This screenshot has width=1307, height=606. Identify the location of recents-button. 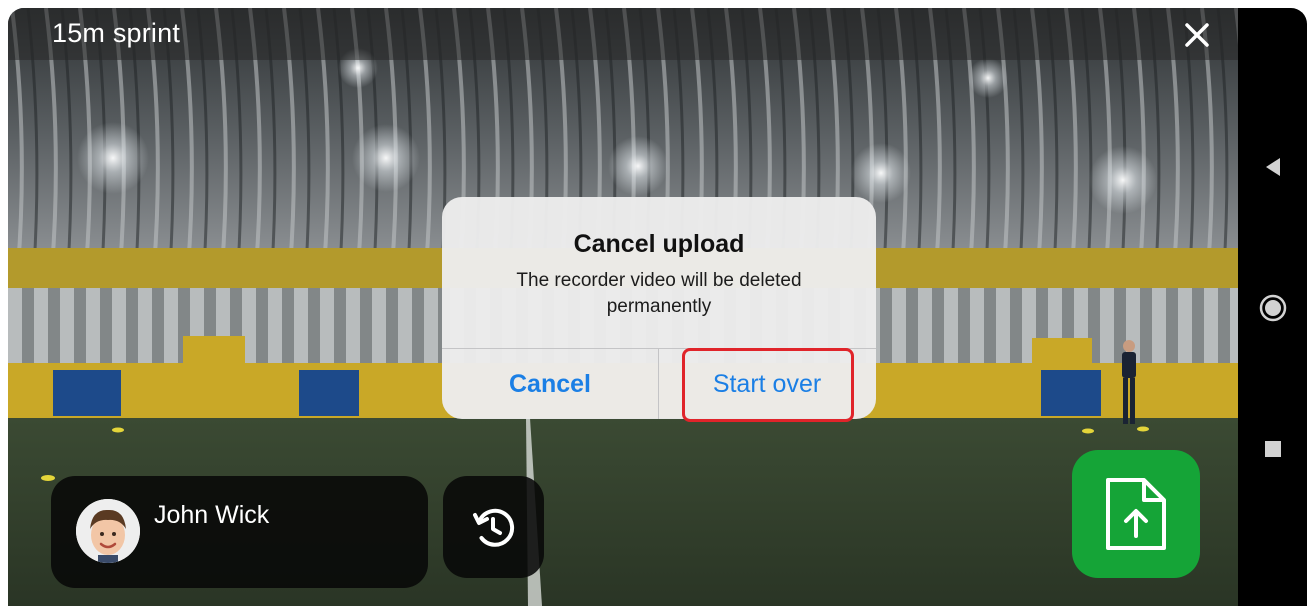
(1273, 451).